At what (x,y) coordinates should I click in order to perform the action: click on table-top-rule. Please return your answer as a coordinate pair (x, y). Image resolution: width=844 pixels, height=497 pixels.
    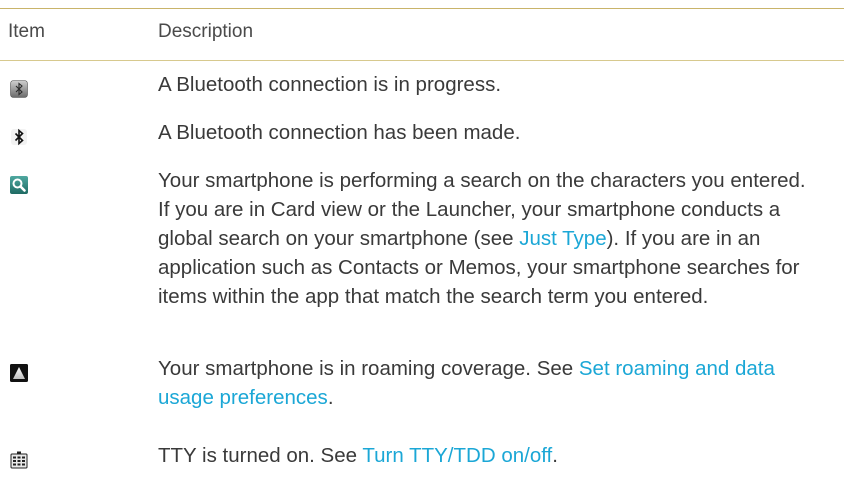
    Looking at the image, I should click on (422, 8).